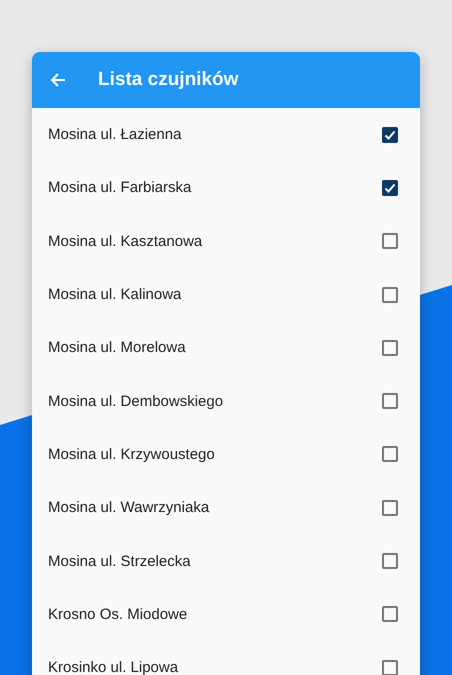 The width and height of the screenshot is (452, 675). What do you see at coordinates (115, 135) in the screenshot?
I see `sensor-name: Mosina ul. Łazienna` at bounding box center [115, 135].